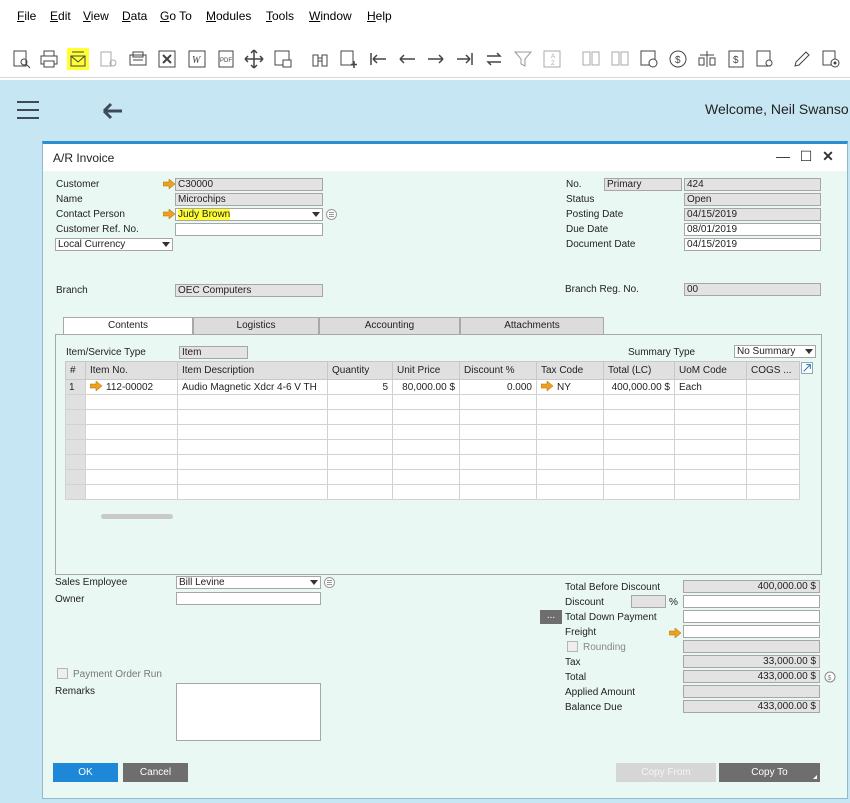  What do you see at coordinates (523, 59) in the screenshot?
I see `filter-icon` at bounding box center [523, 59].